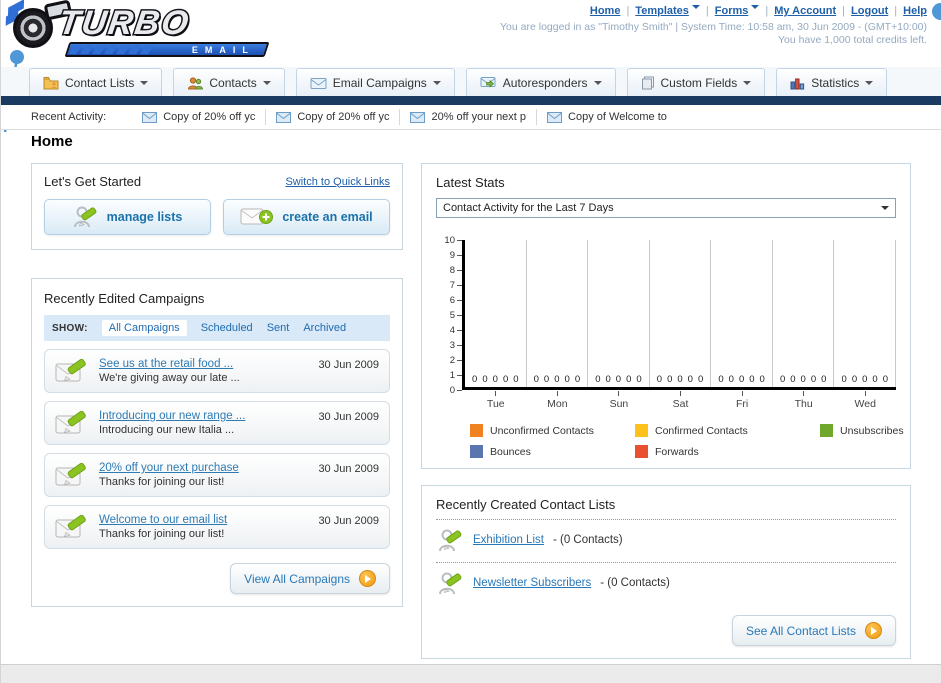 This screenshot has width=941, height=683. What do you see at coordinates (737, 11) in the screenshot?
I see `nav-link-forms: Forms` at bounding box center [737, 11].